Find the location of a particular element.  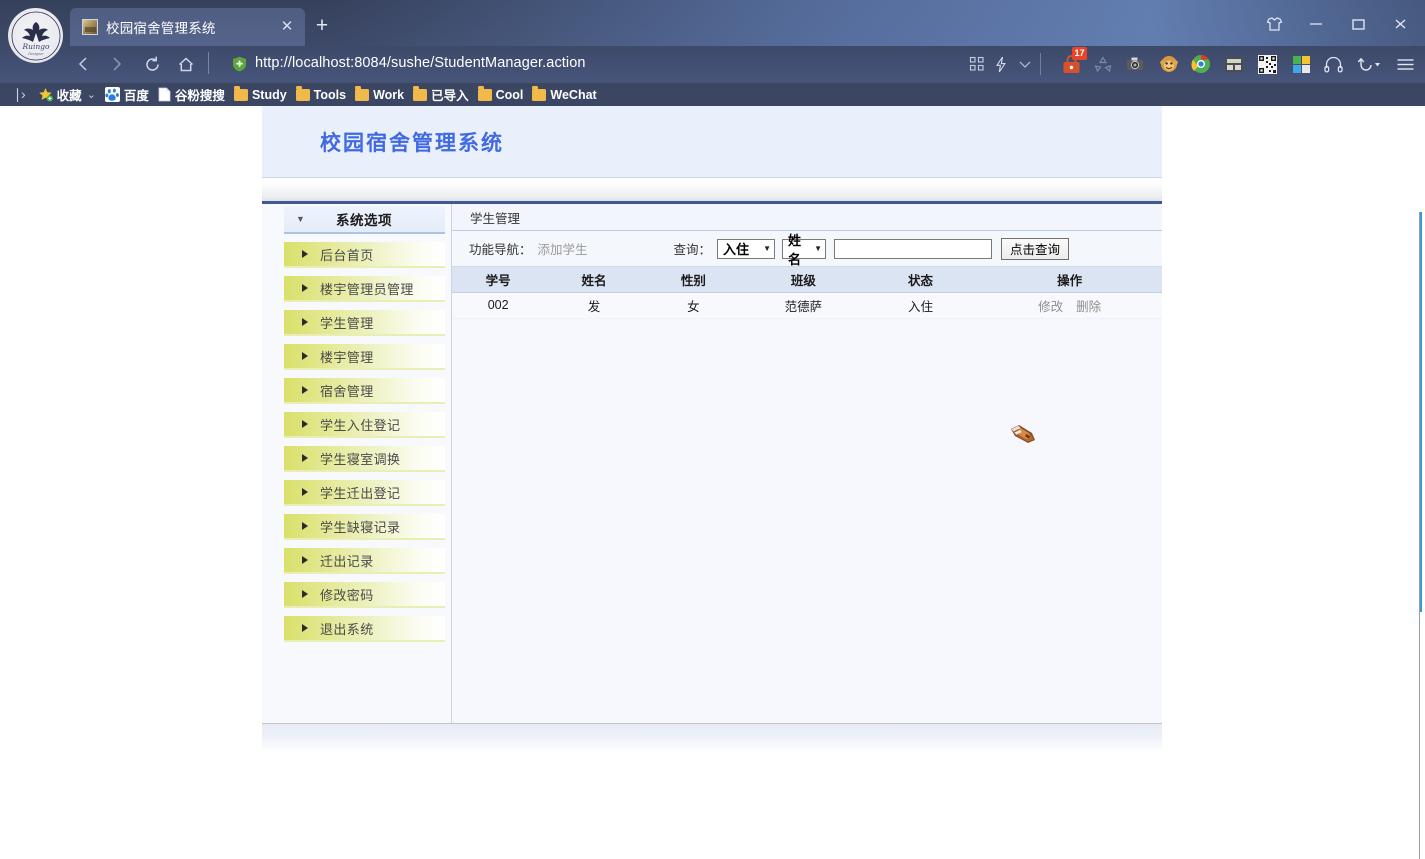

query-label: 查询： is located at coordinates (692, 250).